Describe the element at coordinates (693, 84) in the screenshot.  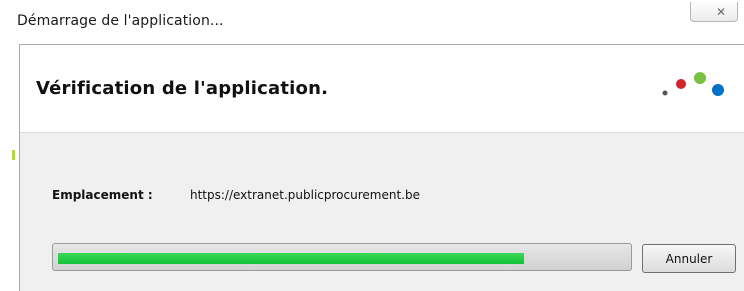
I see `java-dots-logo-icon` at that location.